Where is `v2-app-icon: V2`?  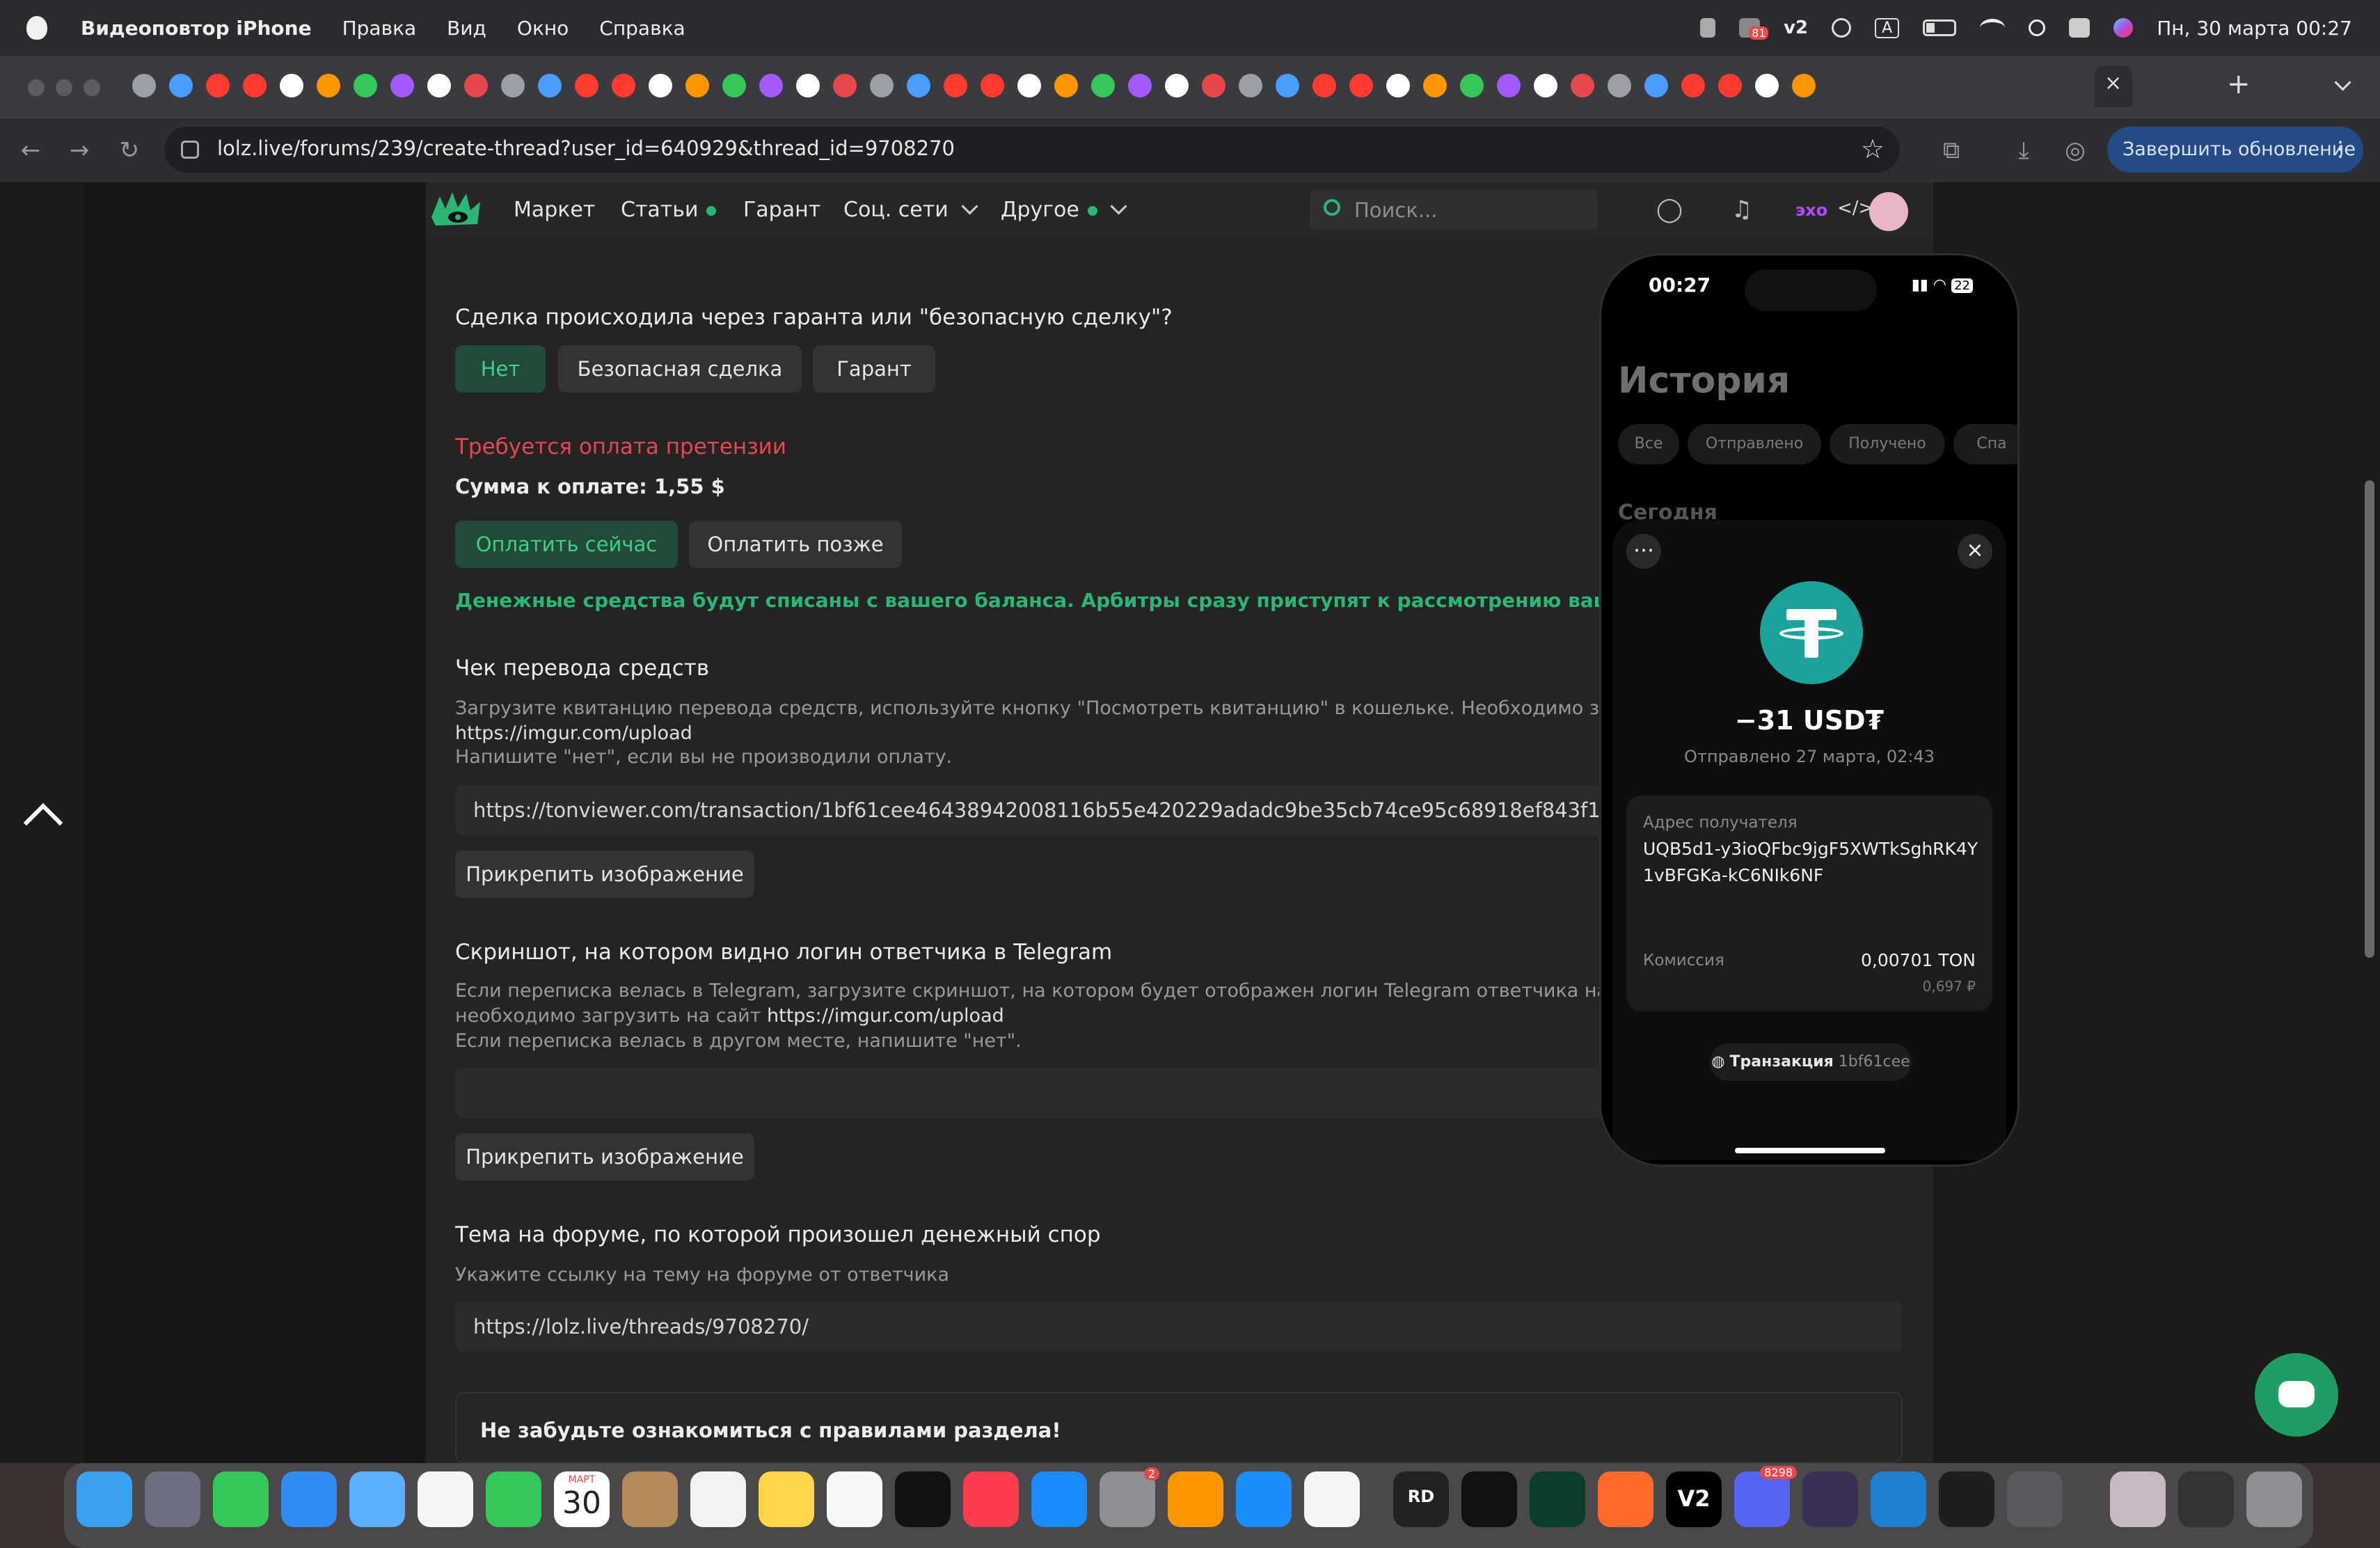 v2-app-icon: V2 is located at coordinates (1694, 1499).